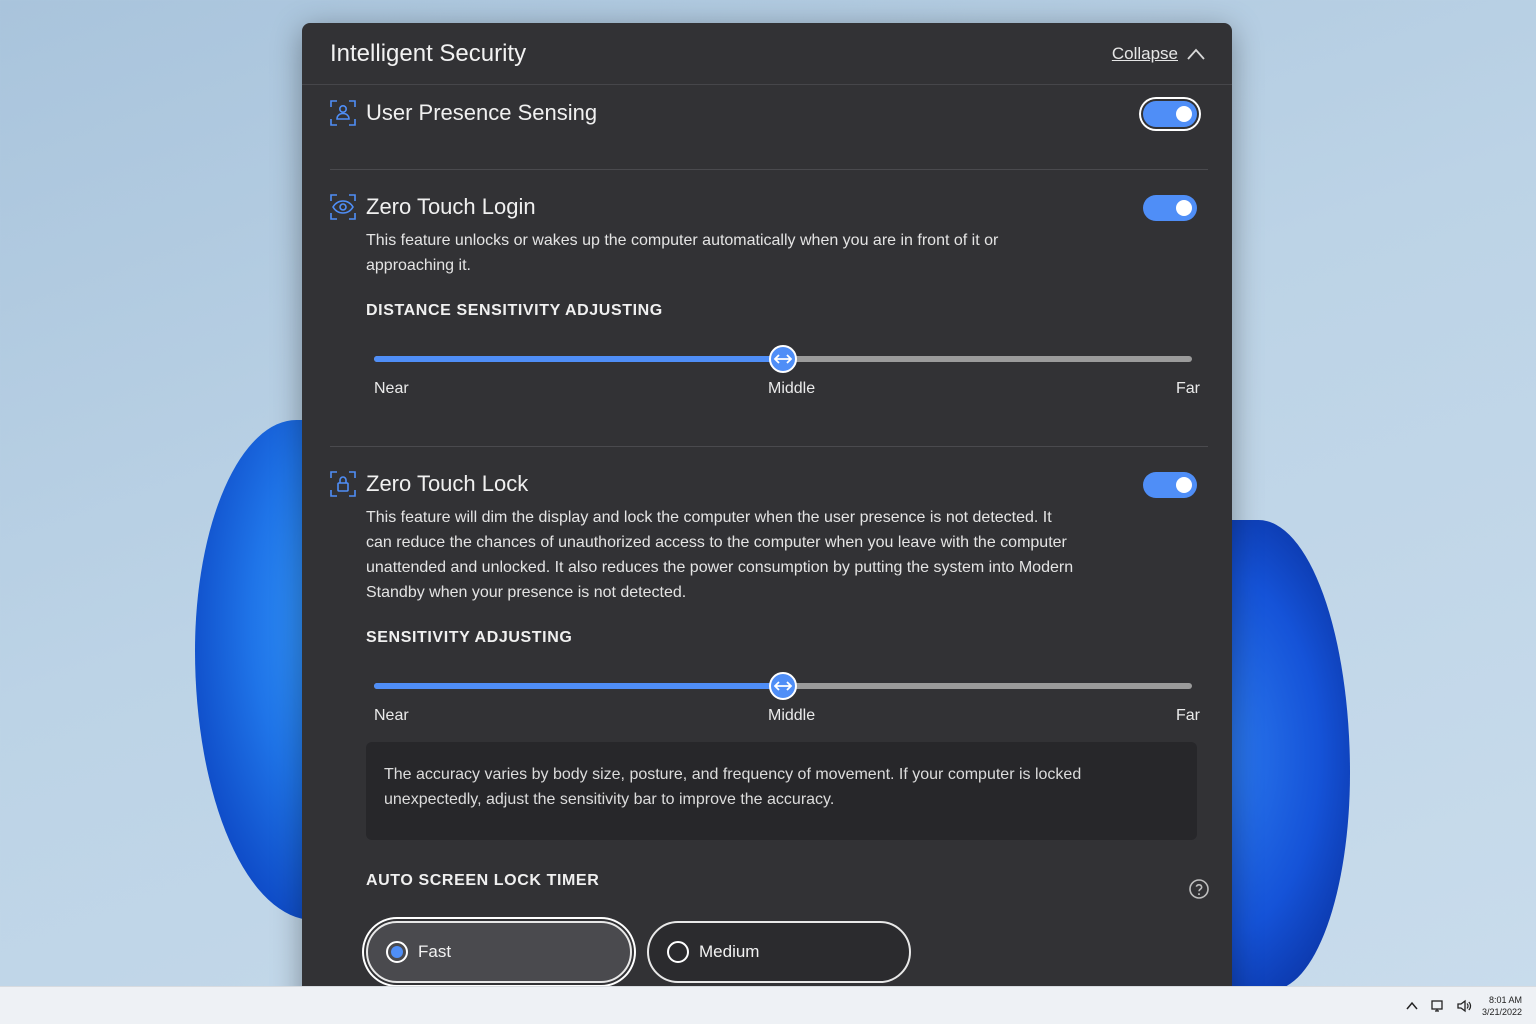 This screenshot has width=1536, height=1024. I want to click on volume-icon, so click(1464, 1006).